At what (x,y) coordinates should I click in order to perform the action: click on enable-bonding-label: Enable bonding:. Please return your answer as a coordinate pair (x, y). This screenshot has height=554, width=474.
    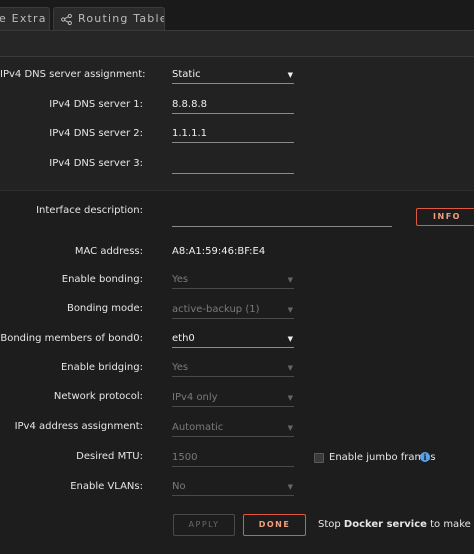
    Looking at the image, I should click on (102, 279).